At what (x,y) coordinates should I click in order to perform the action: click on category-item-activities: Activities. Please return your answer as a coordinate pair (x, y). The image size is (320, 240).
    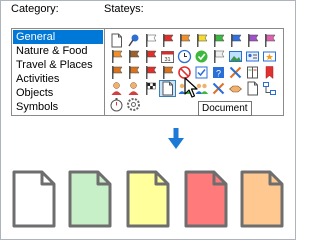
    Looking at the image, I should click on (58, 79).